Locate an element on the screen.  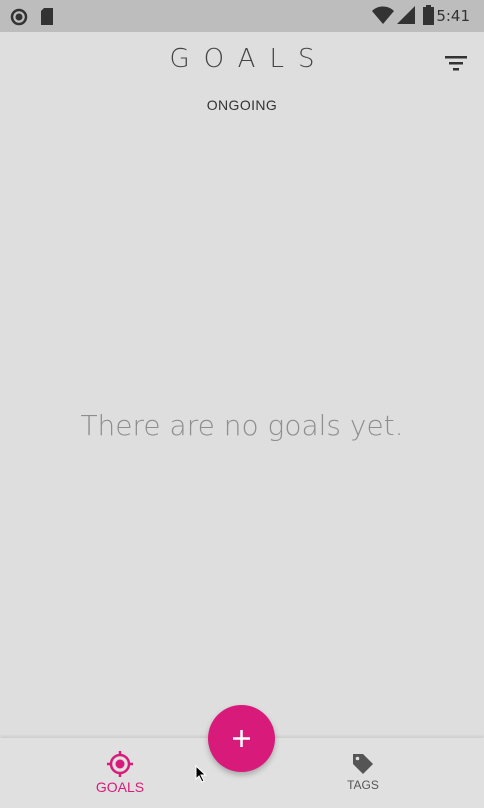
add-goal-button is located at coordinates (241, 738).